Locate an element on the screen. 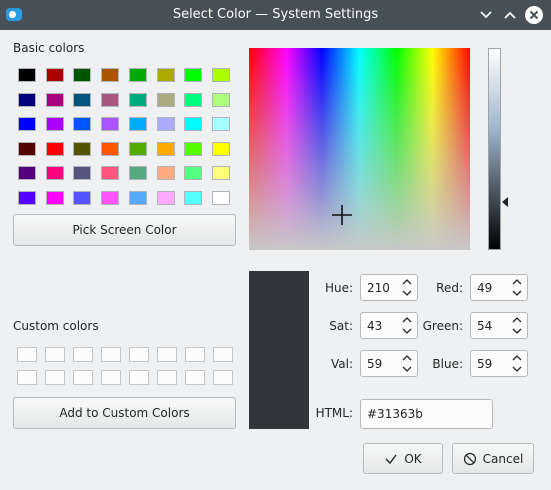 Image resolution: width=551 pixels, height=490 pixels. title-bar: Select Color — System Settings is located at coordinates (275, 15).